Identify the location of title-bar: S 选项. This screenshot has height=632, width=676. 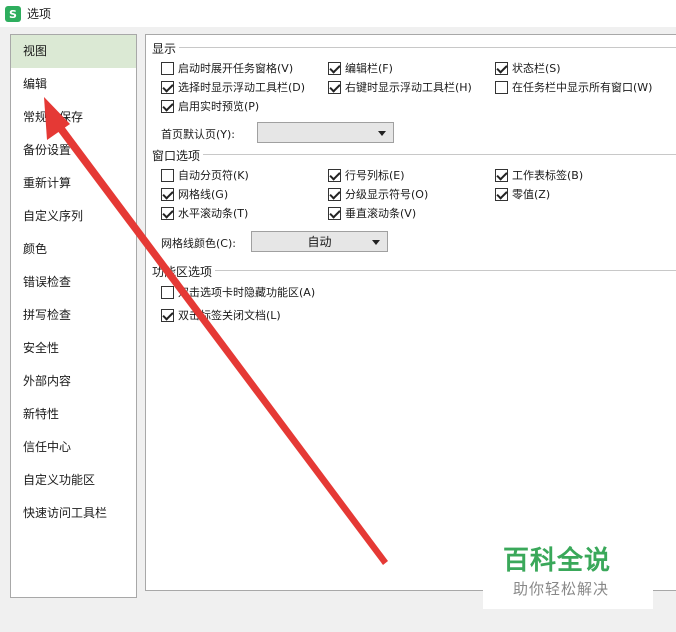
(338, 13).